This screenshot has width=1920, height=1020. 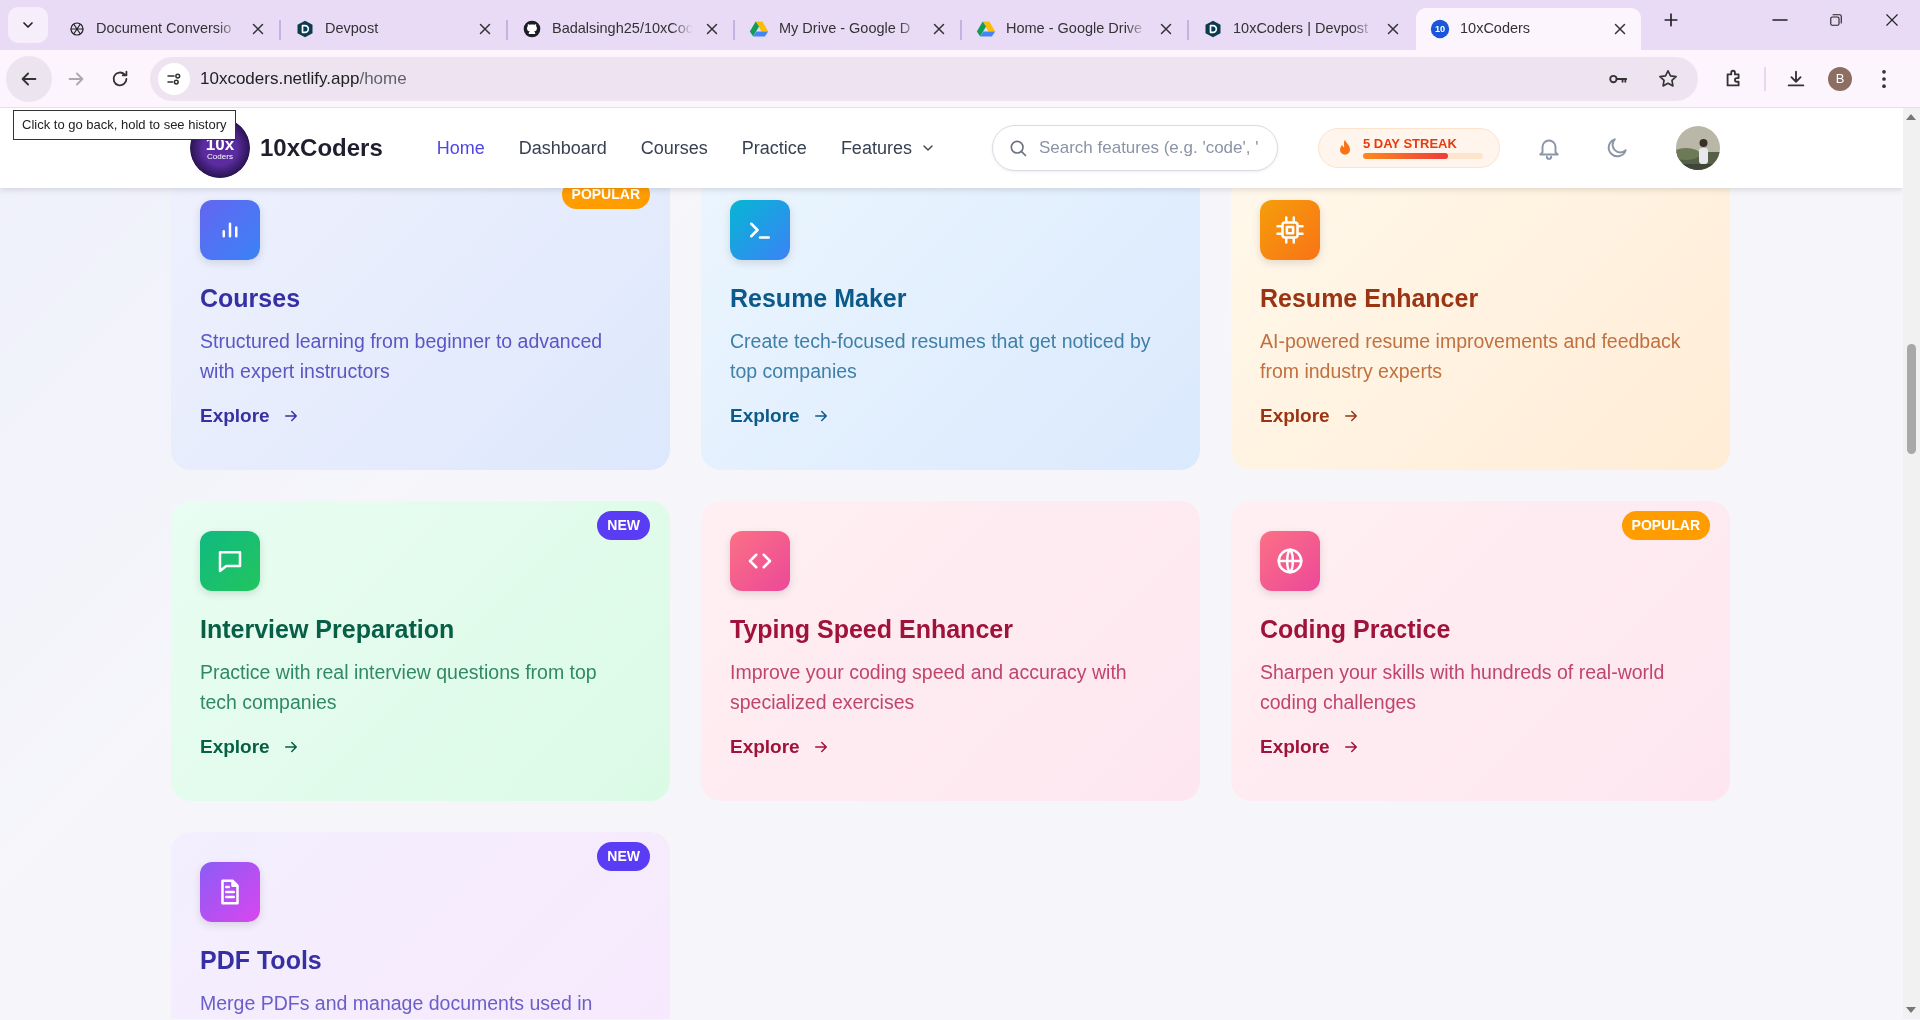 I want to click on brand-name: 10xCoders, so click(x=321, y=148).